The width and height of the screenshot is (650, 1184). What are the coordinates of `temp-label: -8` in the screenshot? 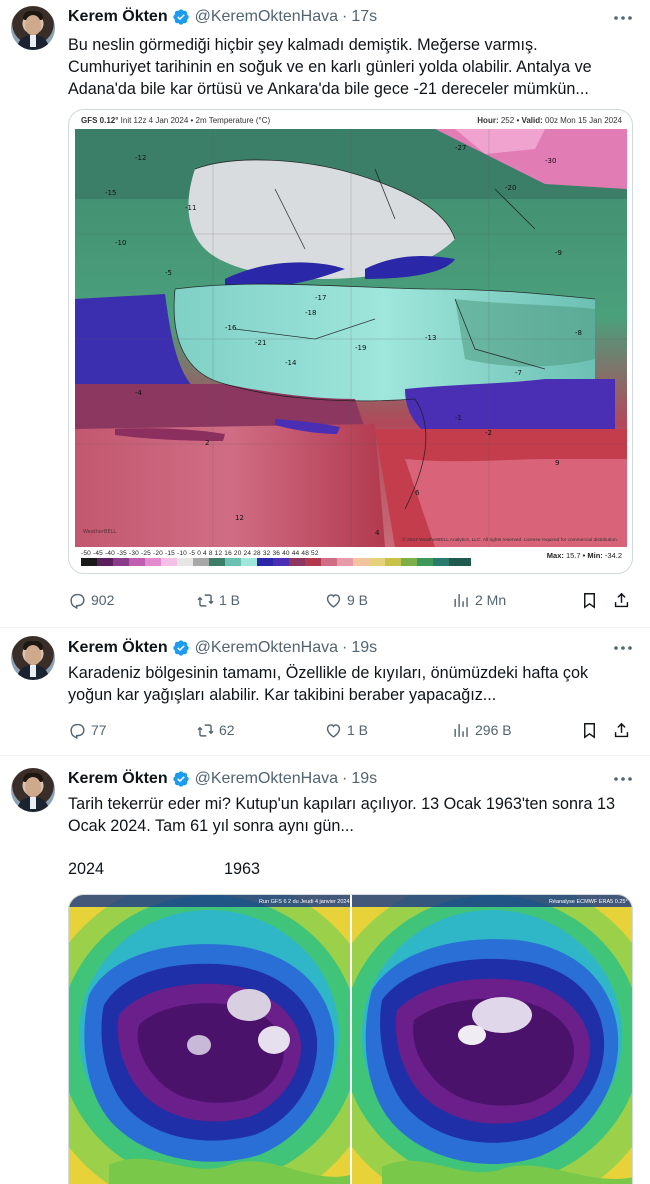 It's located at (578, 333).